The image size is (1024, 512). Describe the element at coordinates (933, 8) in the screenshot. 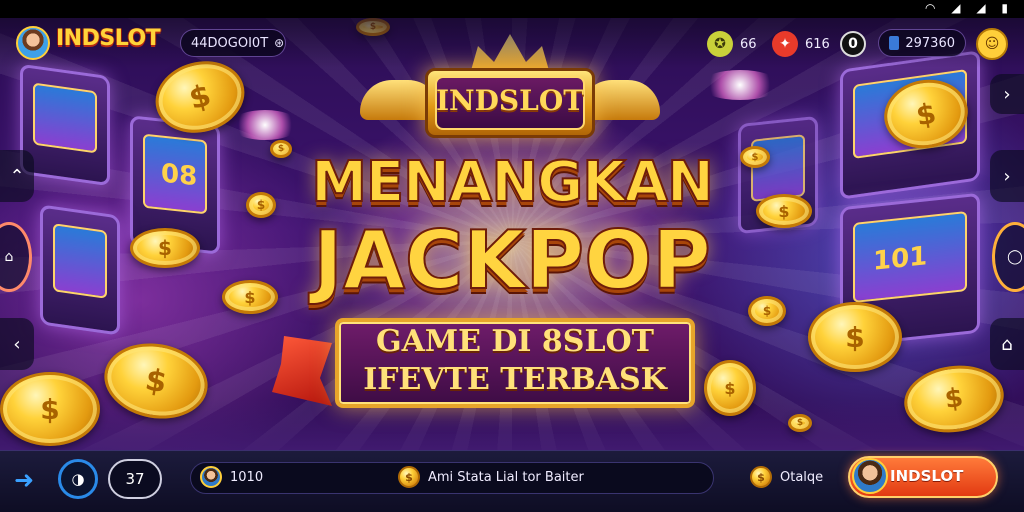

I see `wifi-icon: ◠` at that location.